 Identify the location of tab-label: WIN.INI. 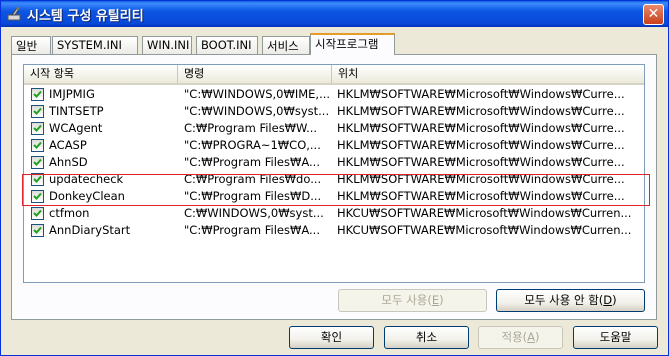
(168, 45).